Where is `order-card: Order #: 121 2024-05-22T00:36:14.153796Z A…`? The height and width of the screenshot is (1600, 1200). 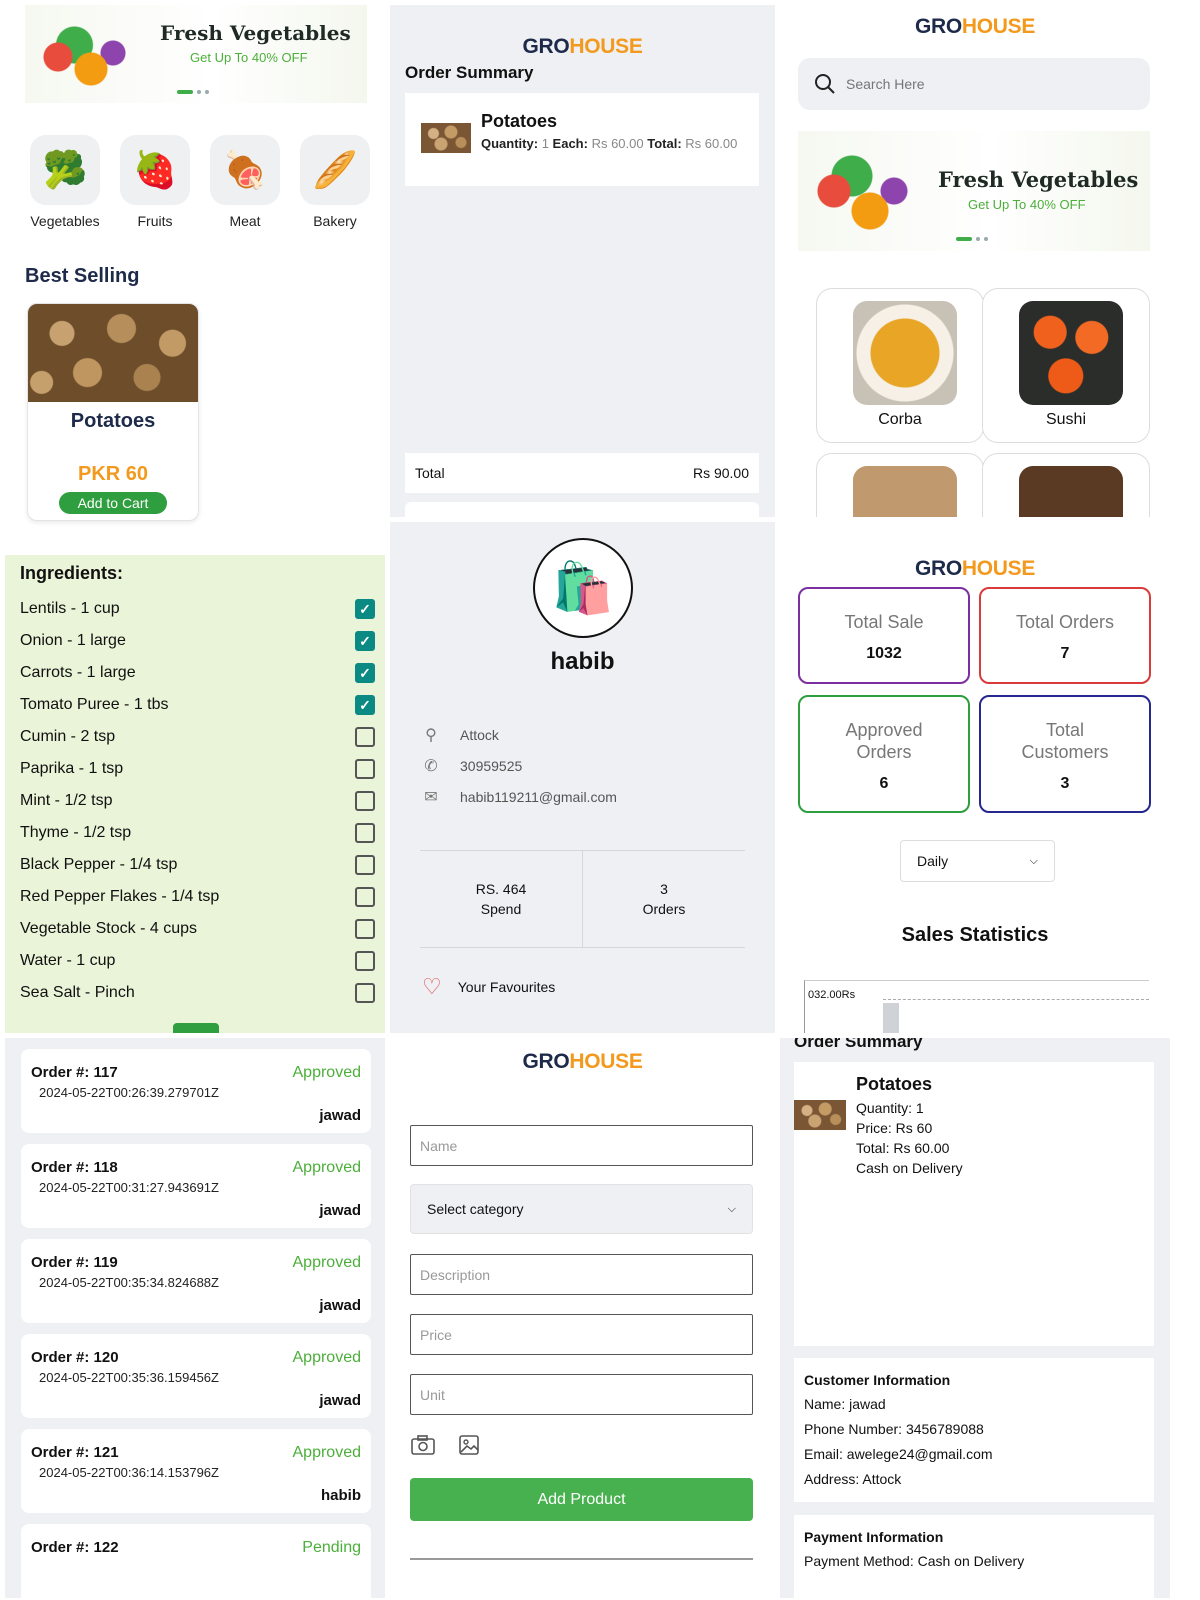 order-card: Order #: 121 2024-05-22T00:36:14.153796Z A… is located at coordinates (196, 1471).